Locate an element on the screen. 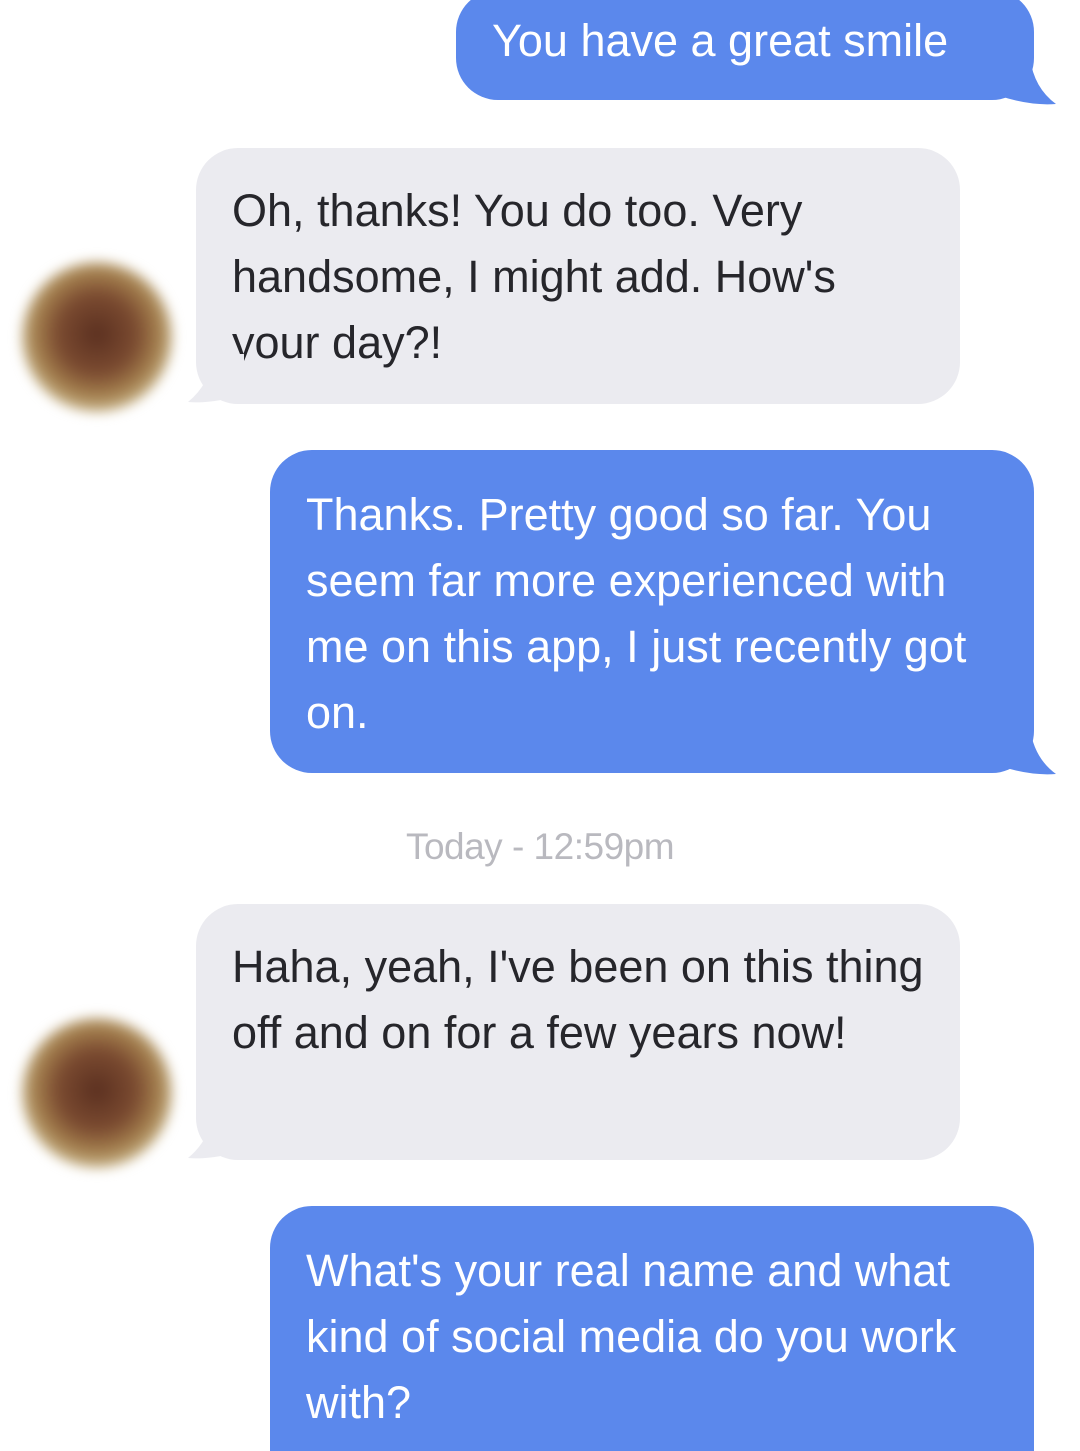 The width and height of the screenshot is (1080, 1451). sent-message-bubble: You have a great smile is located at coordinates (745, 50).